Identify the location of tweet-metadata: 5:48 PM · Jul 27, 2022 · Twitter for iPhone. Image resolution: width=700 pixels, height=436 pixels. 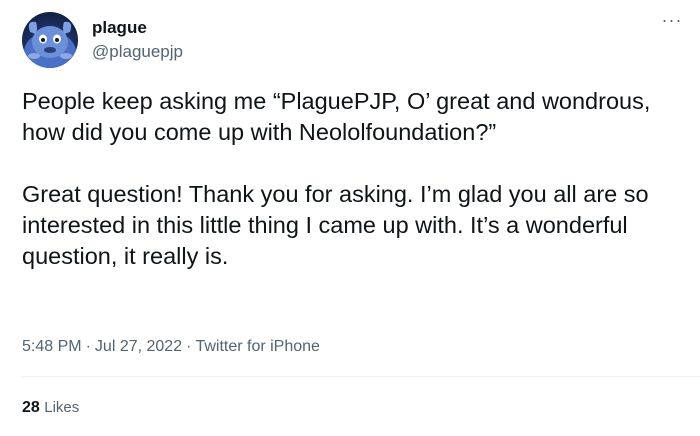
(171, 347).